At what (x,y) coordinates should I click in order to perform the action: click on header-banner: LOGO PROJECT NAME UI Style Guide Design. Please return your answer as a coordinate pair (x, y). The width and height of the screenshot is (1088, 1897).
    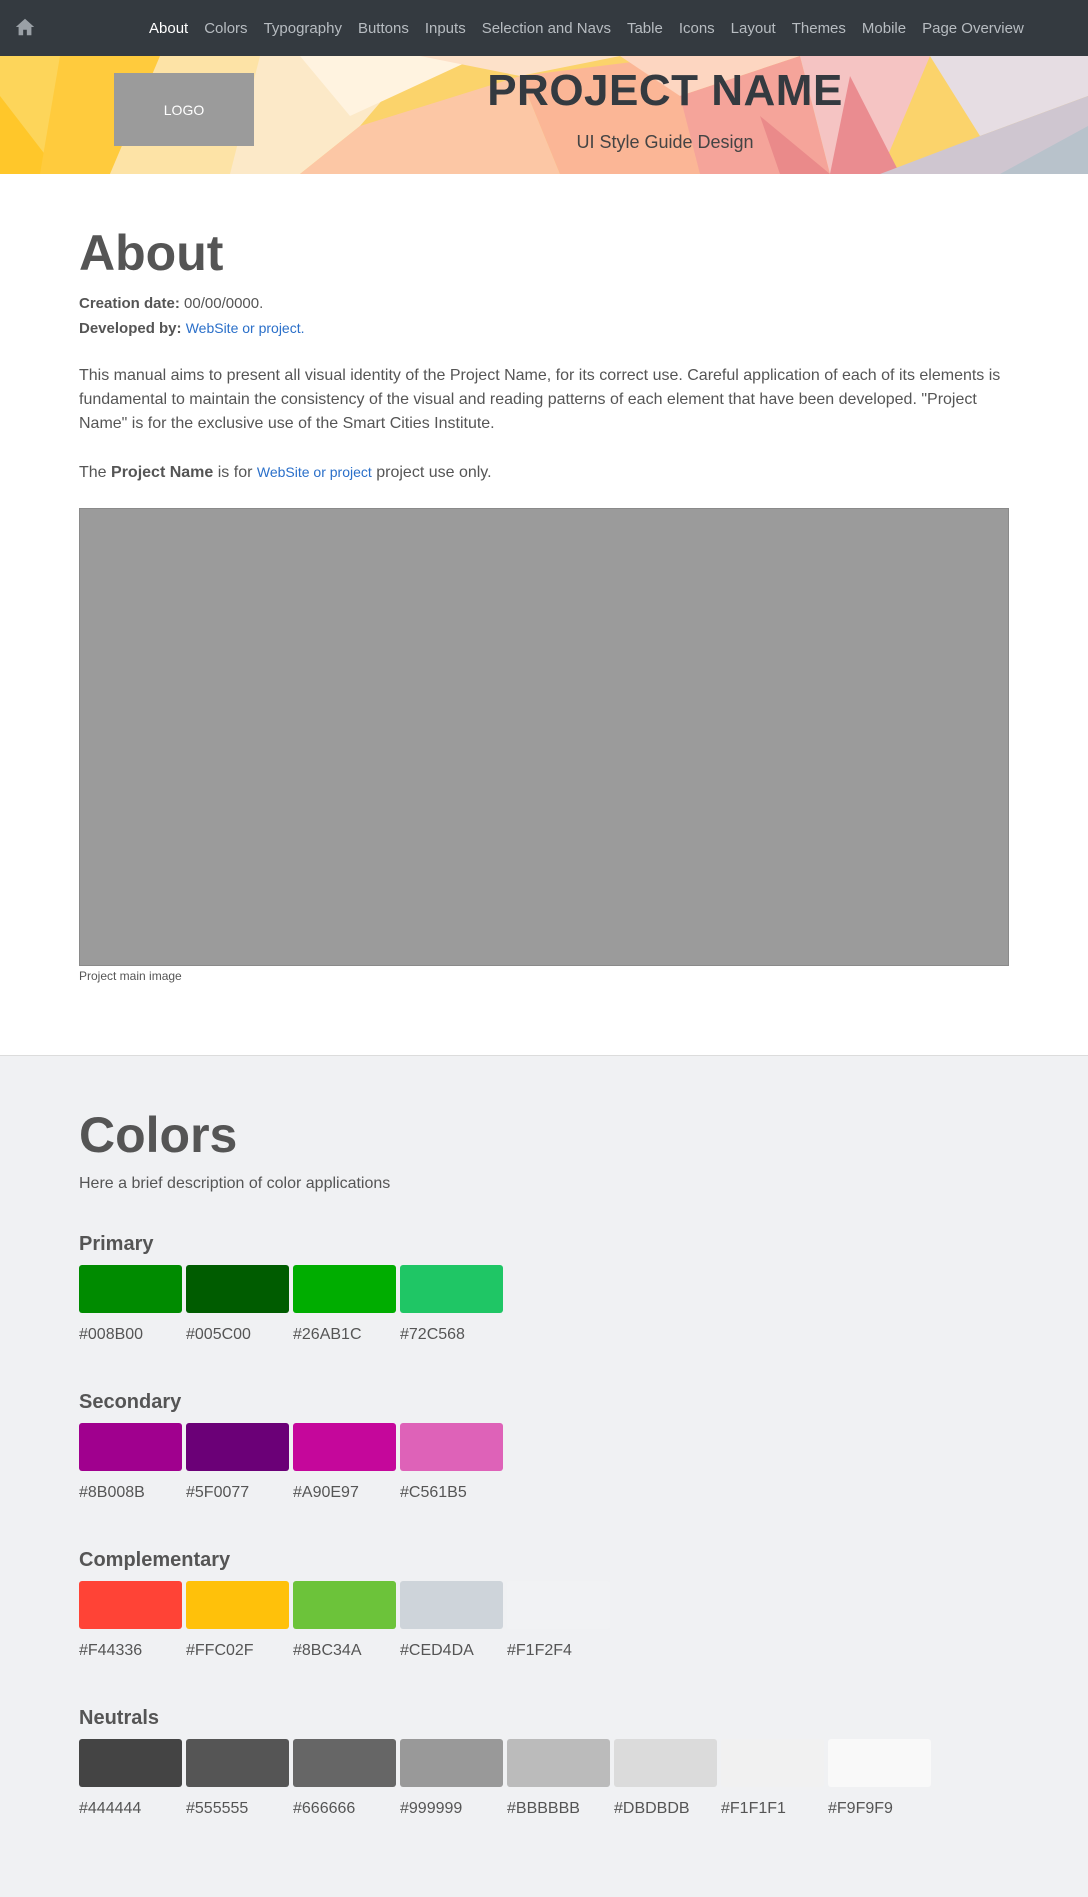
    Looking at the image, I should click on (544, 115).